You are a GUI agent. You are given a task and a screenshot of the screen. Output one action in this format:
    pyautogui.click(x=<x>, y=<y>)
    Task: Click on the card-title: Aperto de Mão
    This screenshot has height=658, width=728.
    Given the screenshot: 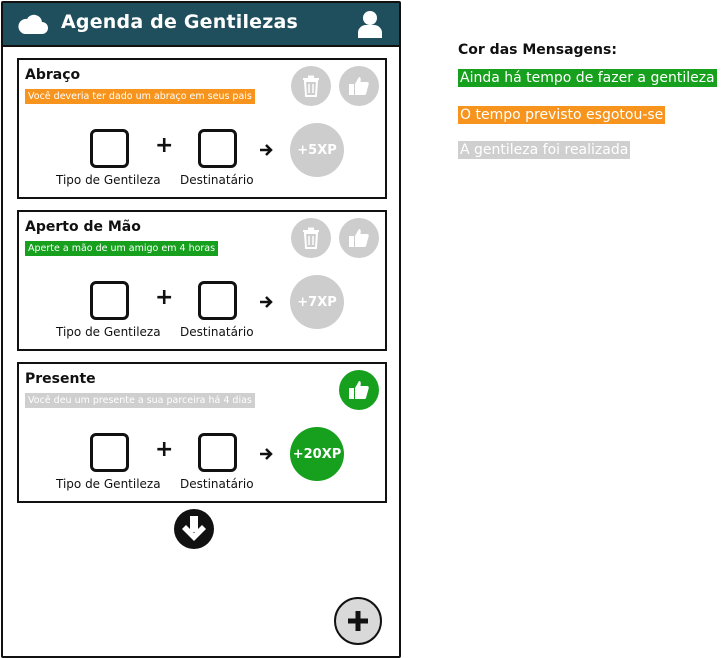 What is the action you would take?
    pyautogui.click(x=83, y=227)
    